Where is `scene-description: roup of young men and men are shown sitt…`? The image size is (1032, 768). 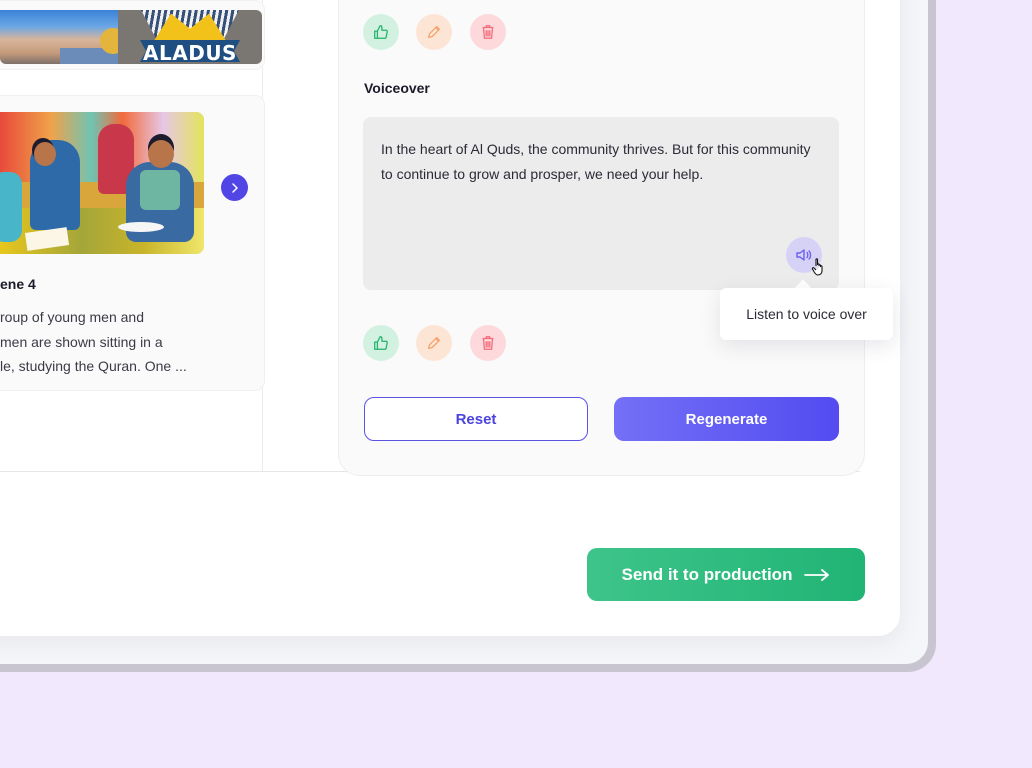 scene-description: roup of young men and men are shown sitt… is located at coordinates (93, 341).